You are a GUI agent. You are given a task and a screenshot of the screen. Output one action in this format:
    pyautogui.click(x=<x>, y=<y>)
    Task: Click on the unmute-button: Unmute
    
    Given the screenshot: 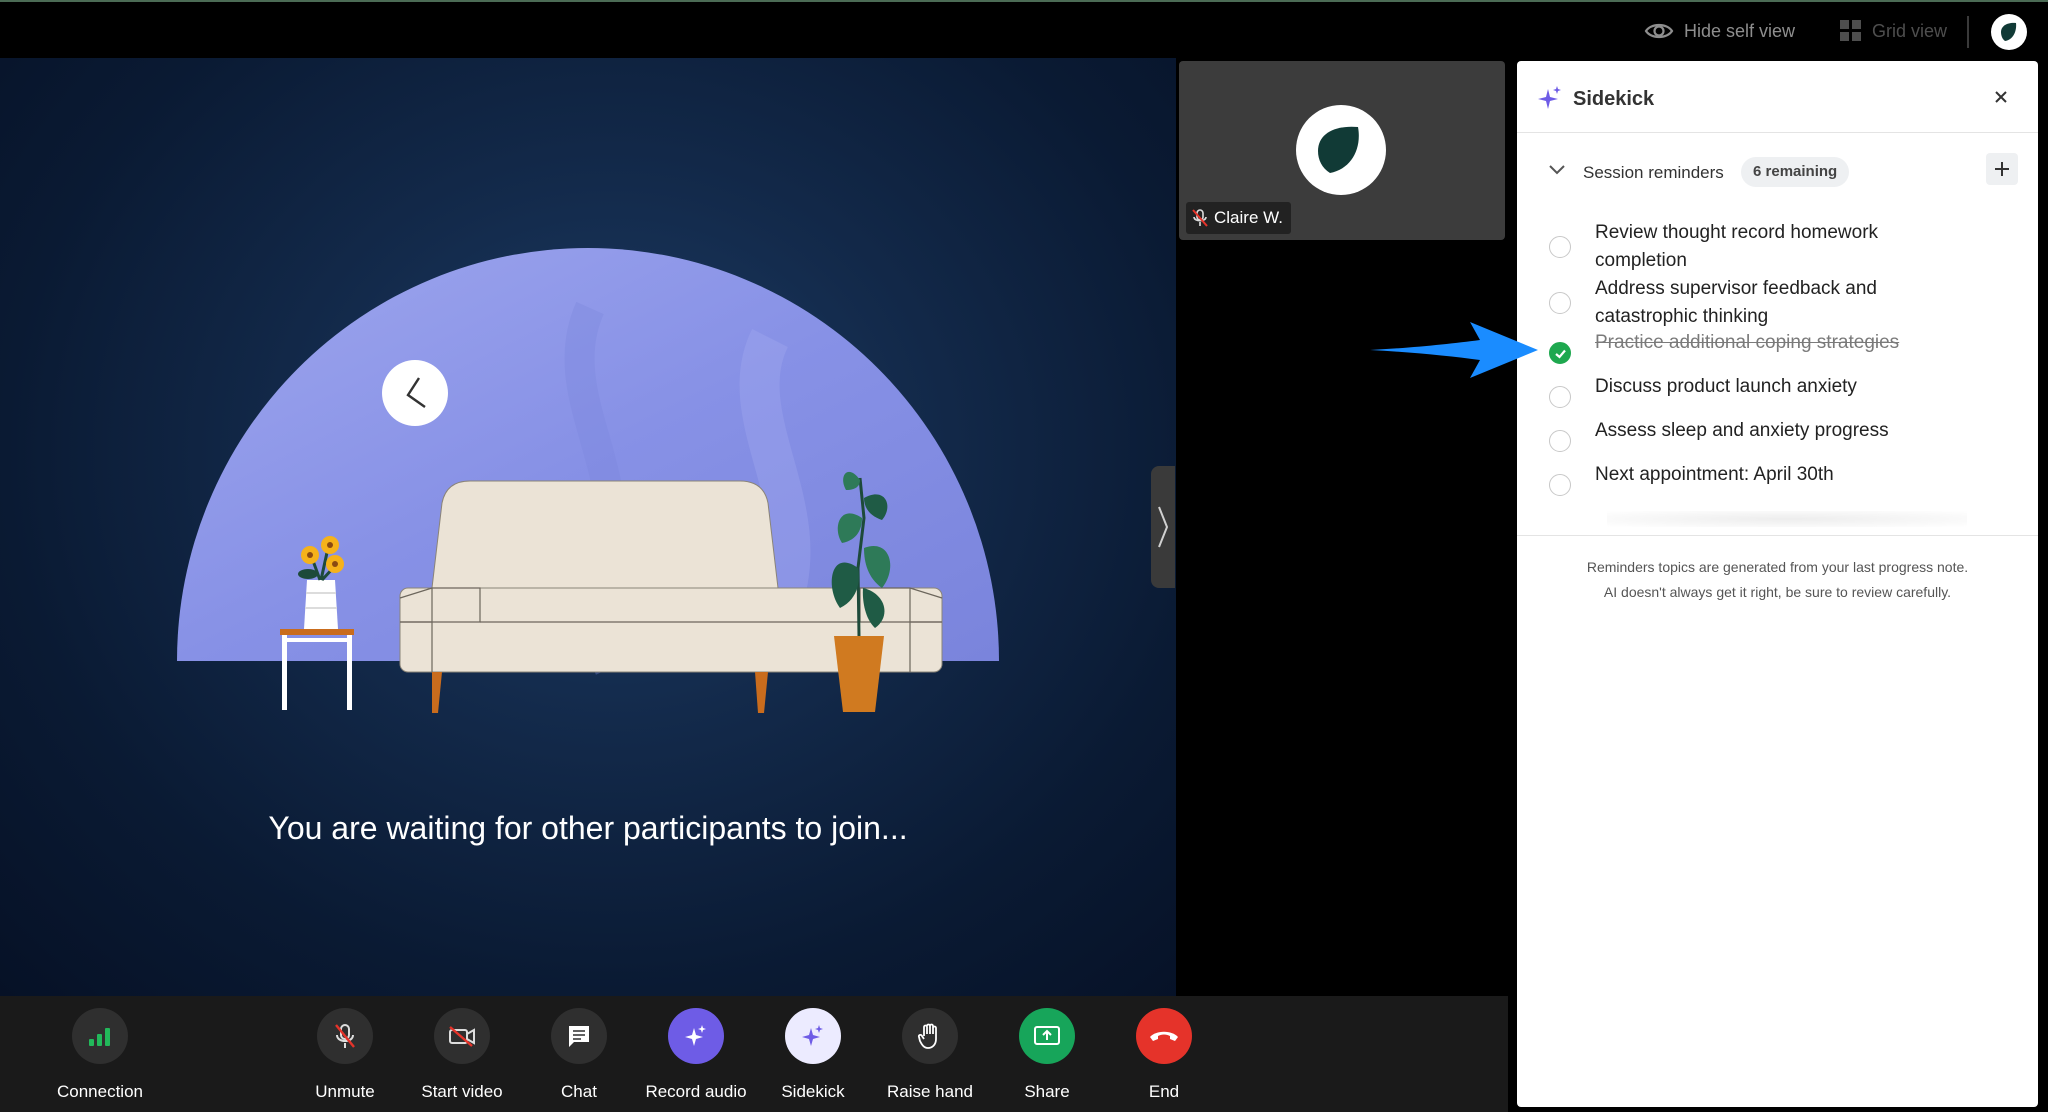 What is the action you would take?
    pyautogui.click(x=345, y=1055)
    